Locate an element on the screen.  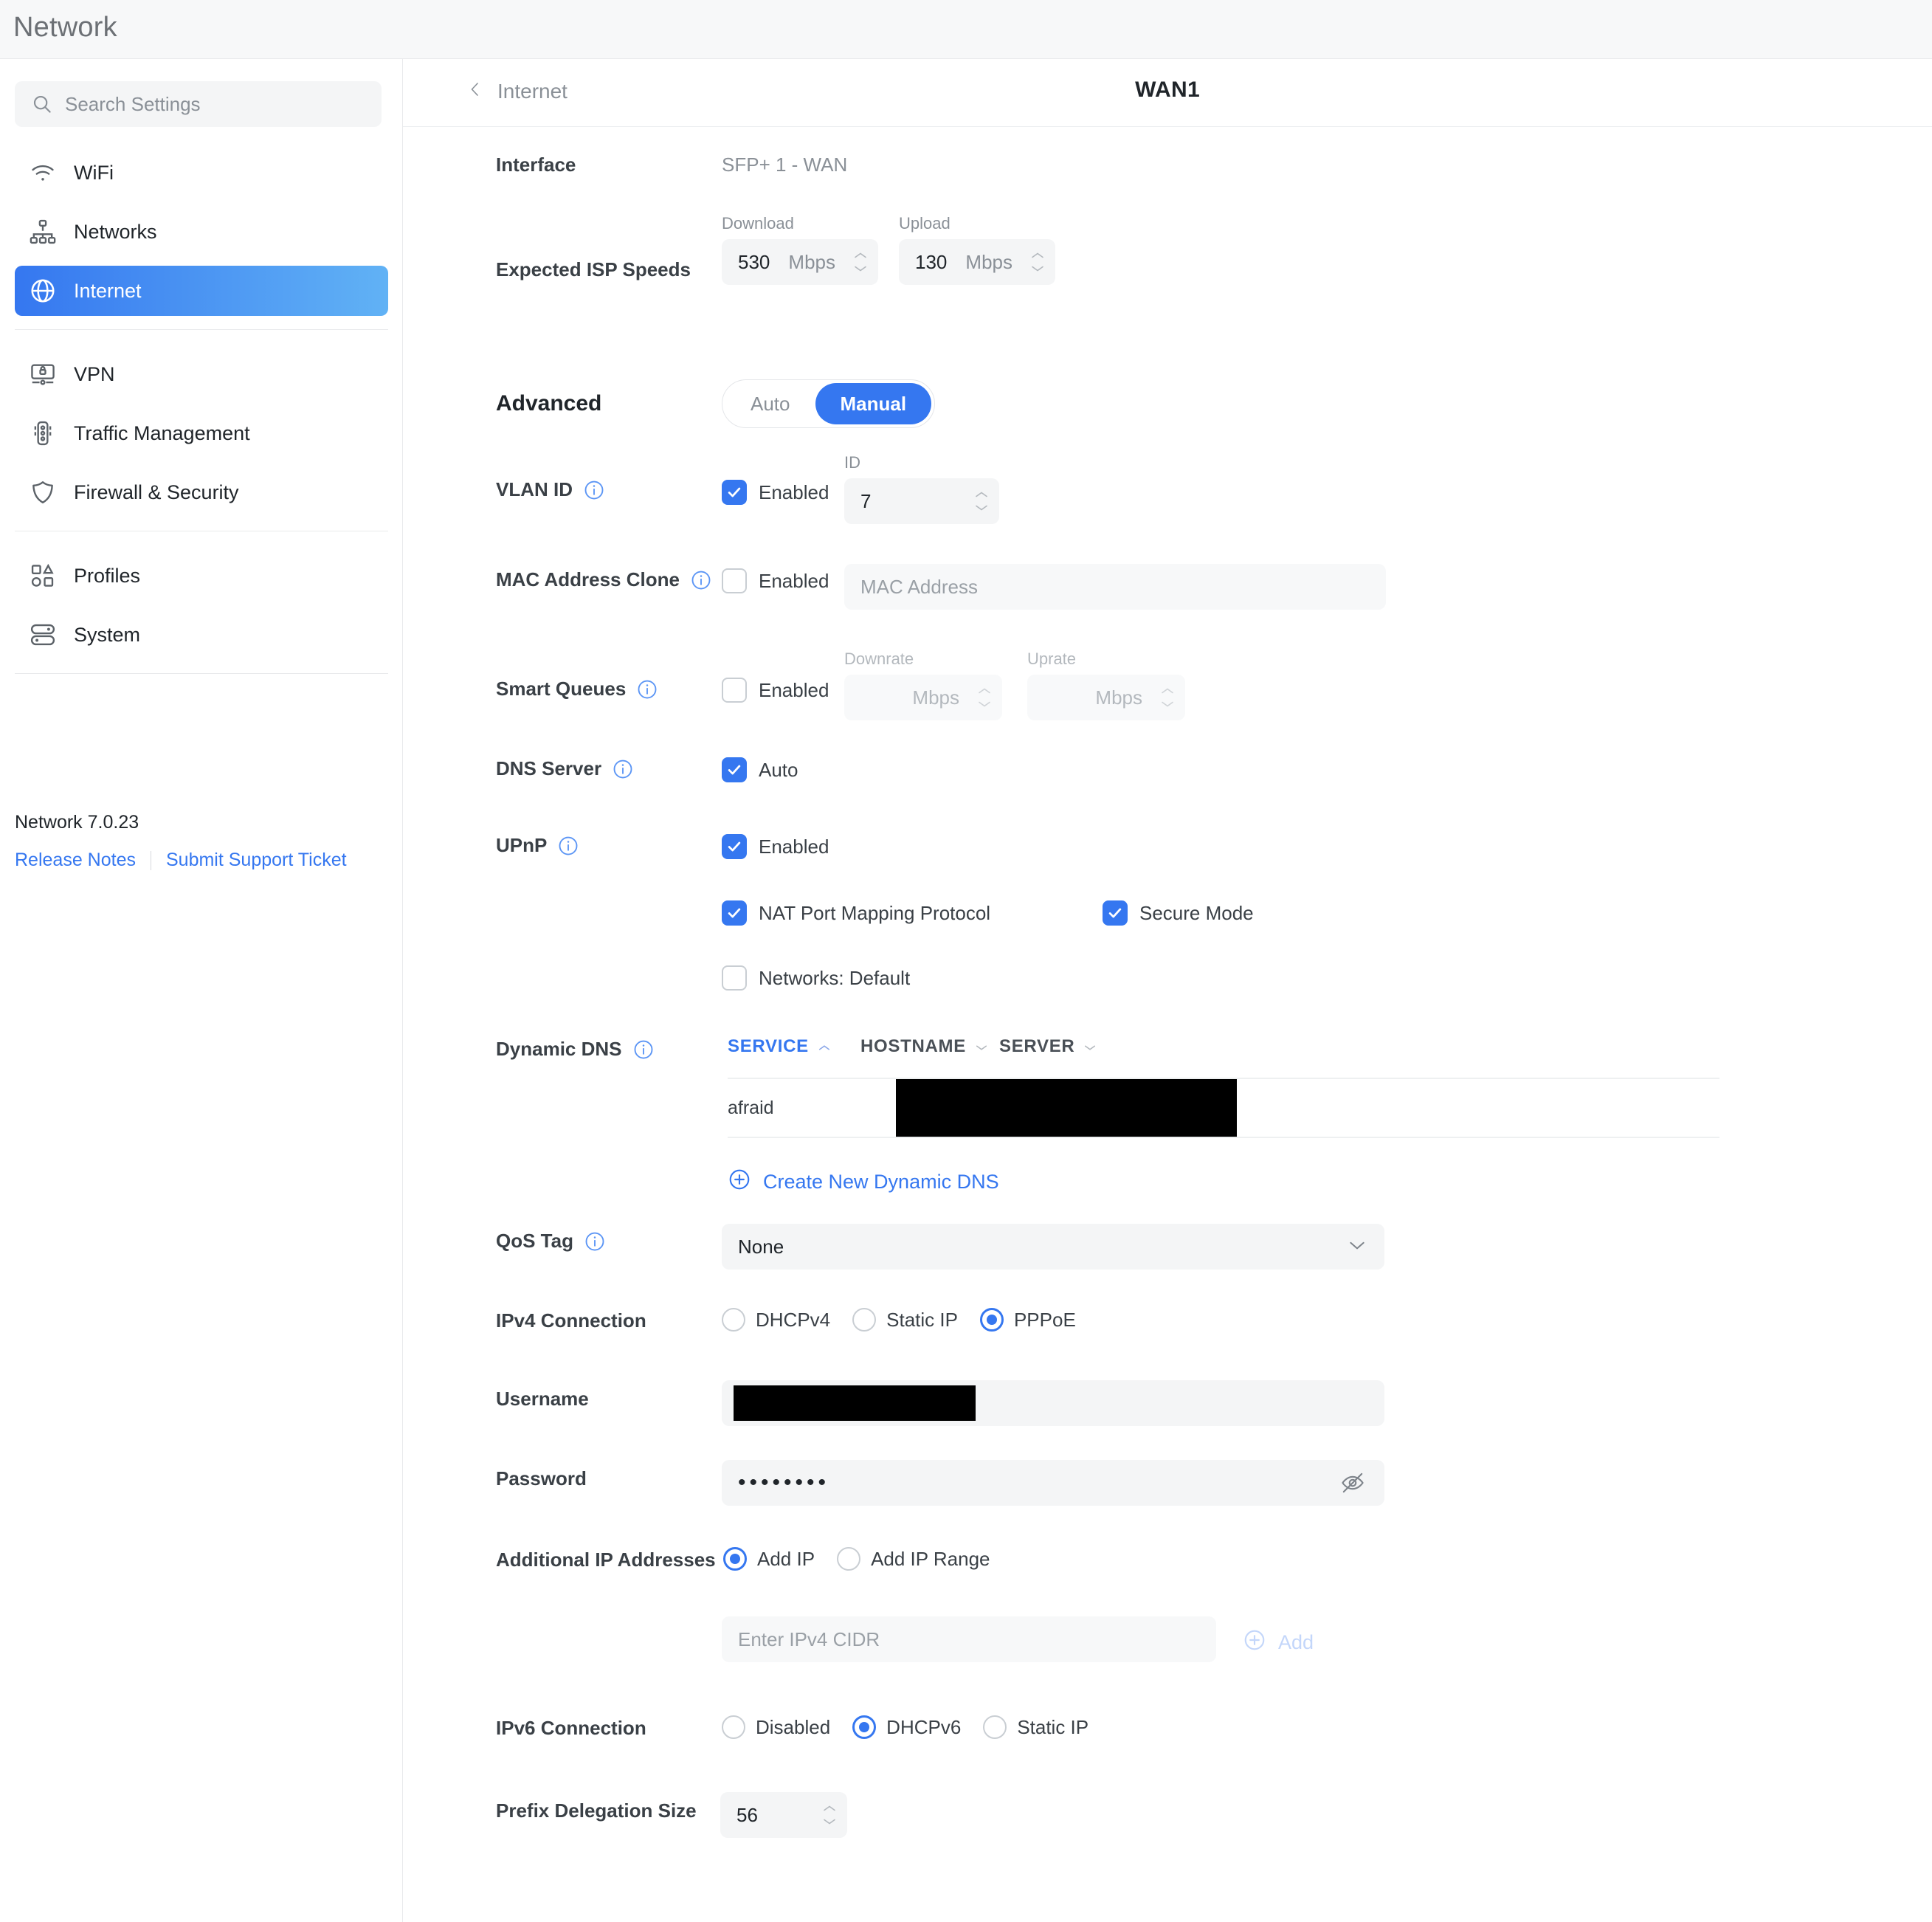
secure-mode-checkbox: Secure Mode is located at coordinates (1178, 913).